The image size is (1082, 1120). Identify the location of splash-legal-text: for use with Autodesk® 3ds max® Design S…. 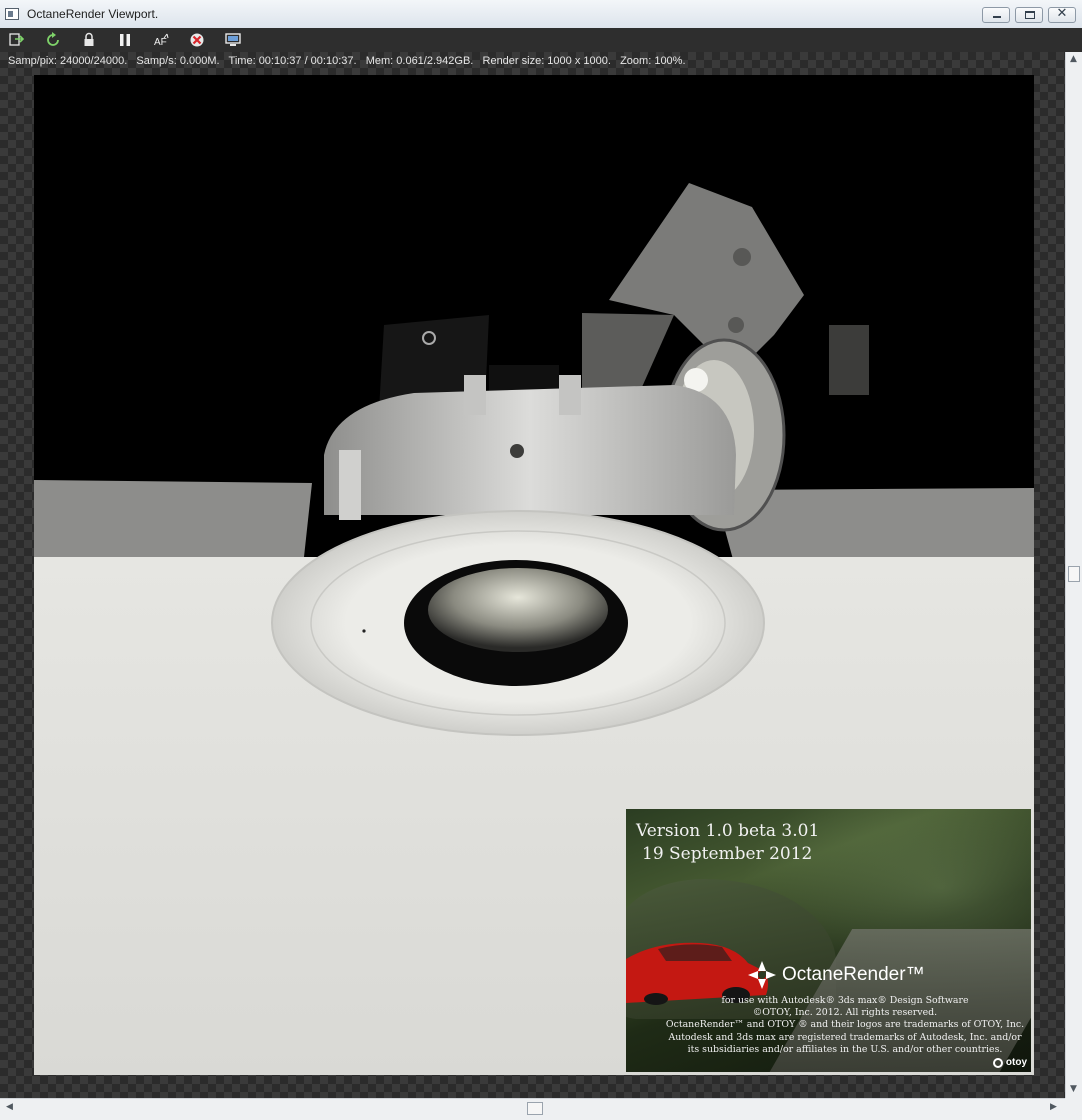
(845, 1025).